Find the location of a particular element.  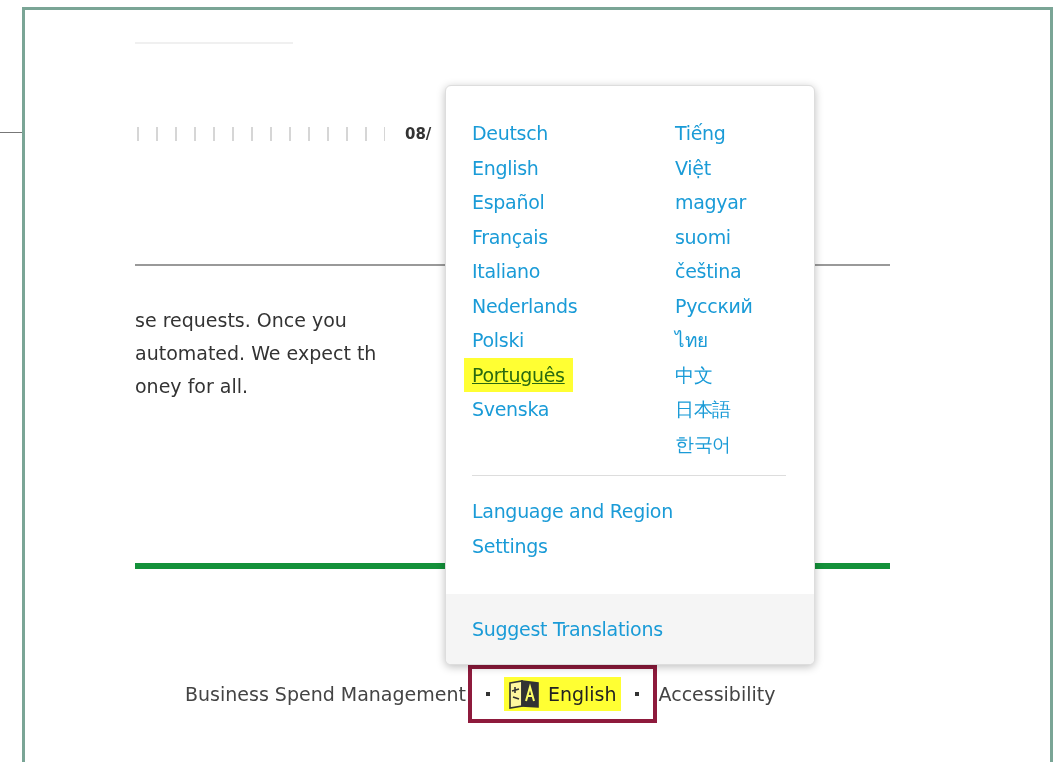

footer-link: Business Spend Management is located at coordinates (325, 694).